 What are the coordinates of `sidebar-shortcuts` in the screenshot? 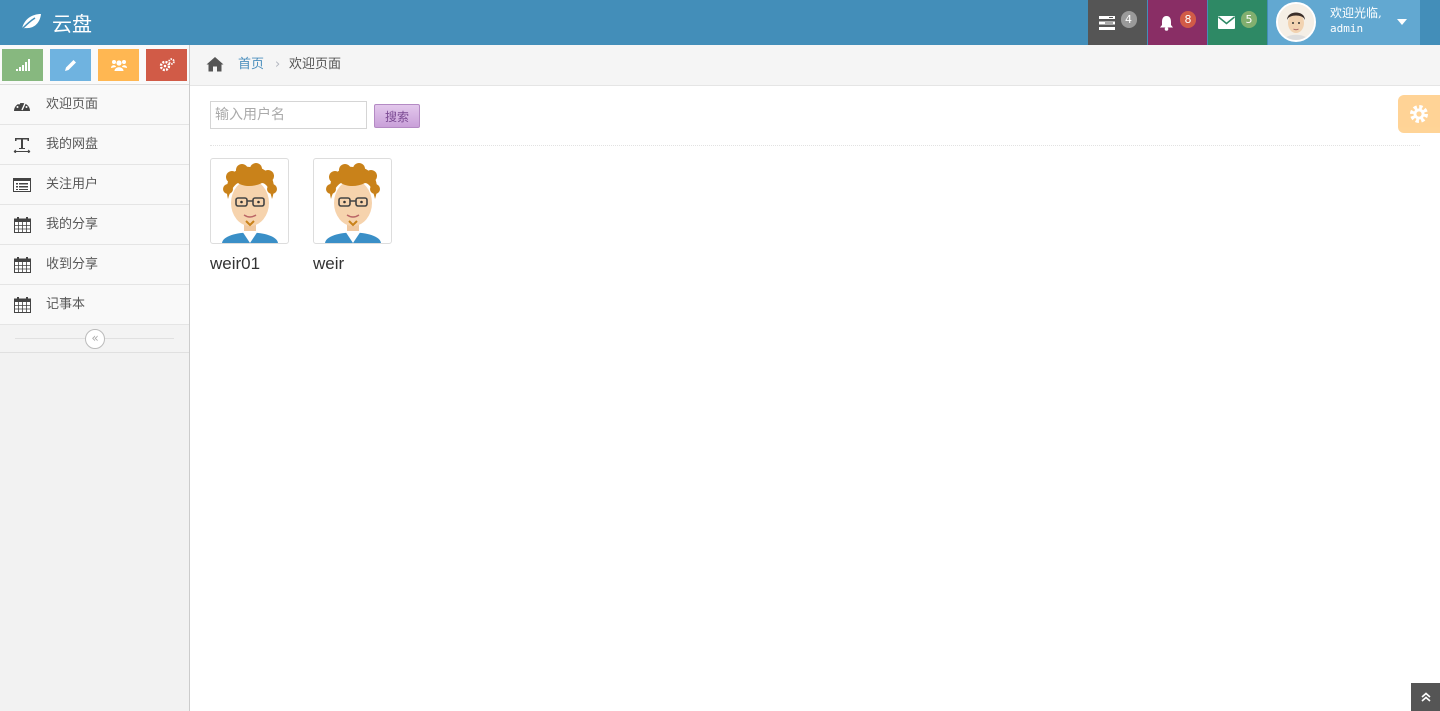 It's located at (94, 65).